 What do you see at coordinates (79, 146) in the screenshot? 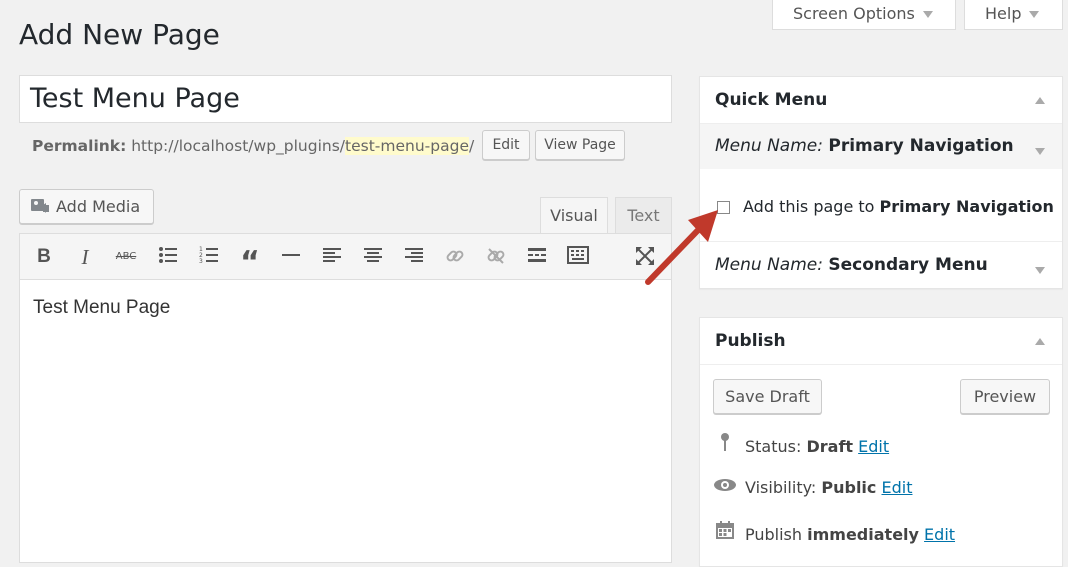
I see `permalink-label: Permalink:` at bounding box center [79, 146].